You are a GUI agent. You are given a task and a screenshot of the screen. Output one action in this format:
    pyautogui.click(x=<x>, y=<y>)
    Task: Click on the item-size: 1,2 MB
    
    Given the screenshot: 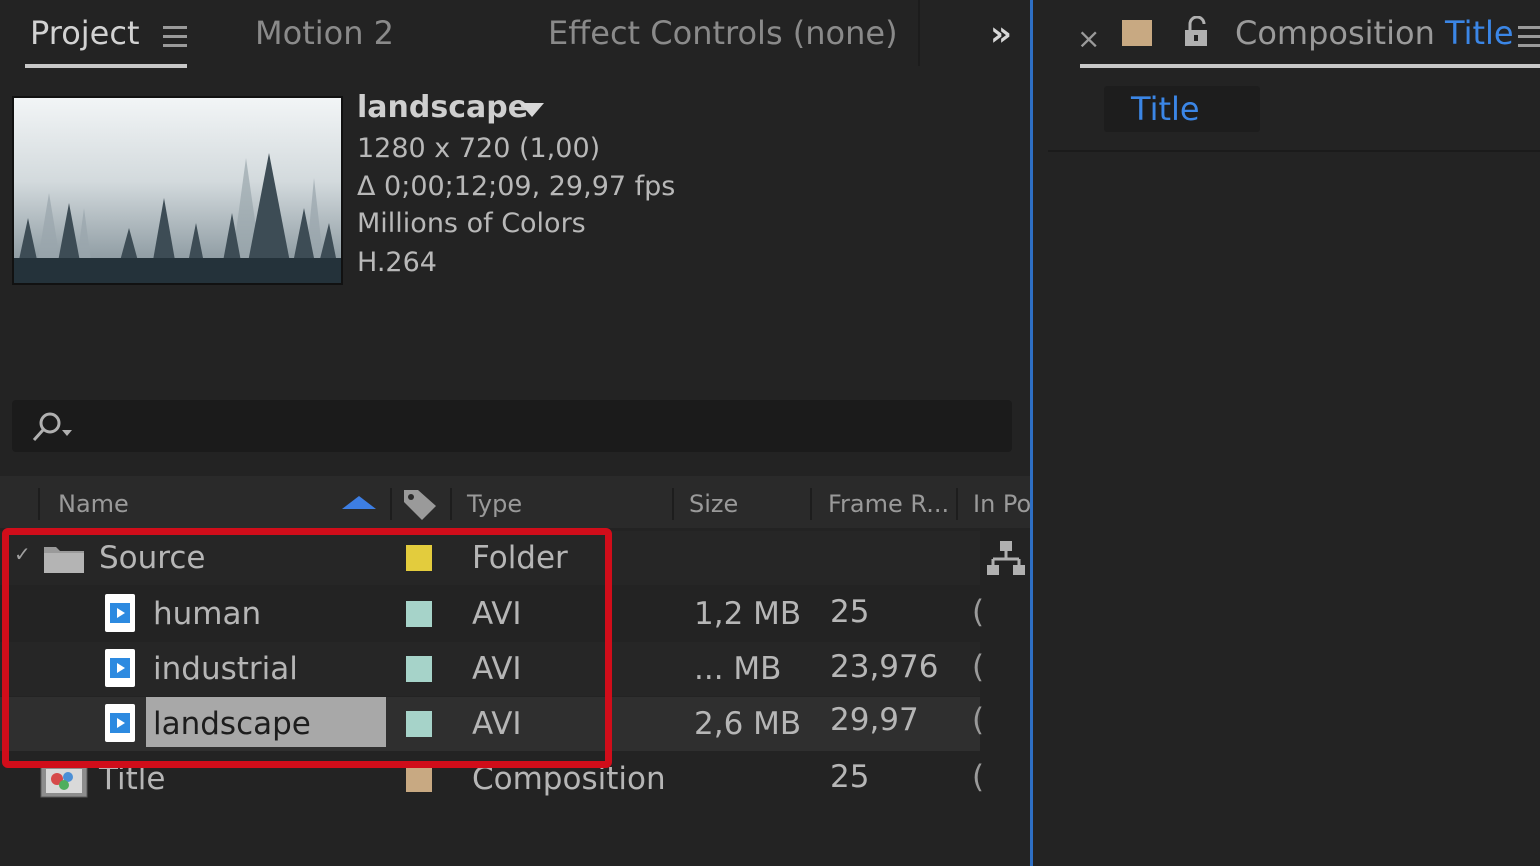 What is the action you would take?
    pyautogui.click(x=748, y=614)
    